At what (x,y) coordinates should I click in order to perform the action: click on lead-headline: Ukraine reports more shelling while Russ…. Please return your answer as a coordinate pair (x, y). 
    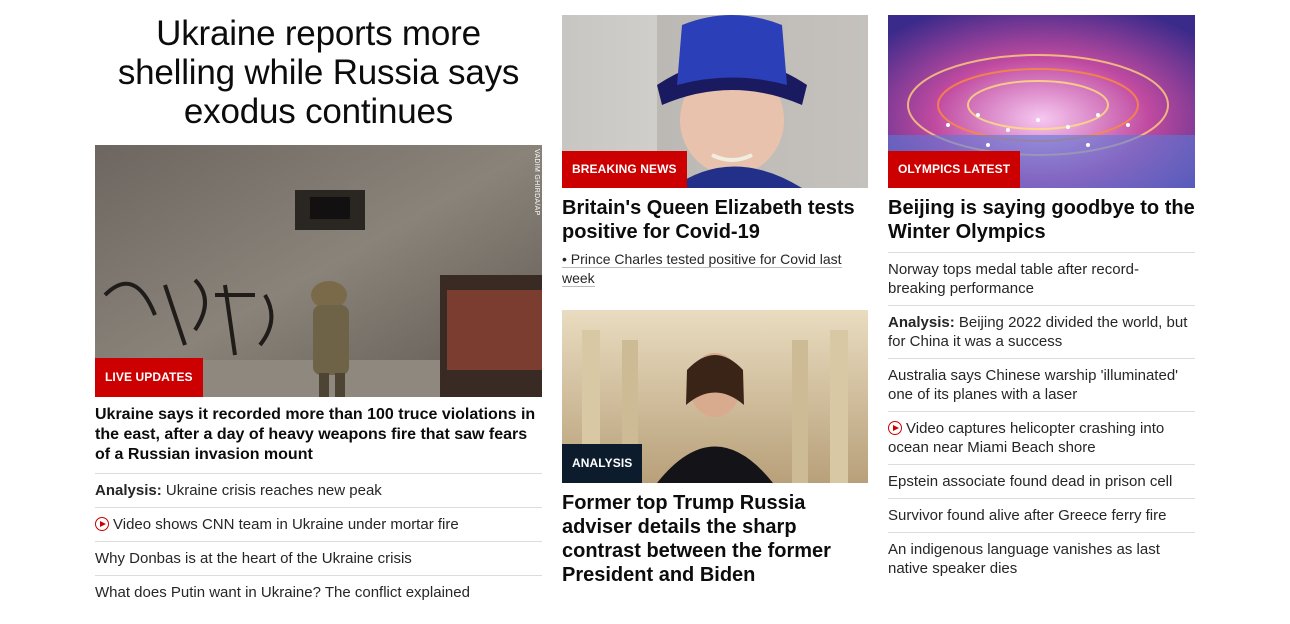
    Looking at the image, I should click on (318, 72).